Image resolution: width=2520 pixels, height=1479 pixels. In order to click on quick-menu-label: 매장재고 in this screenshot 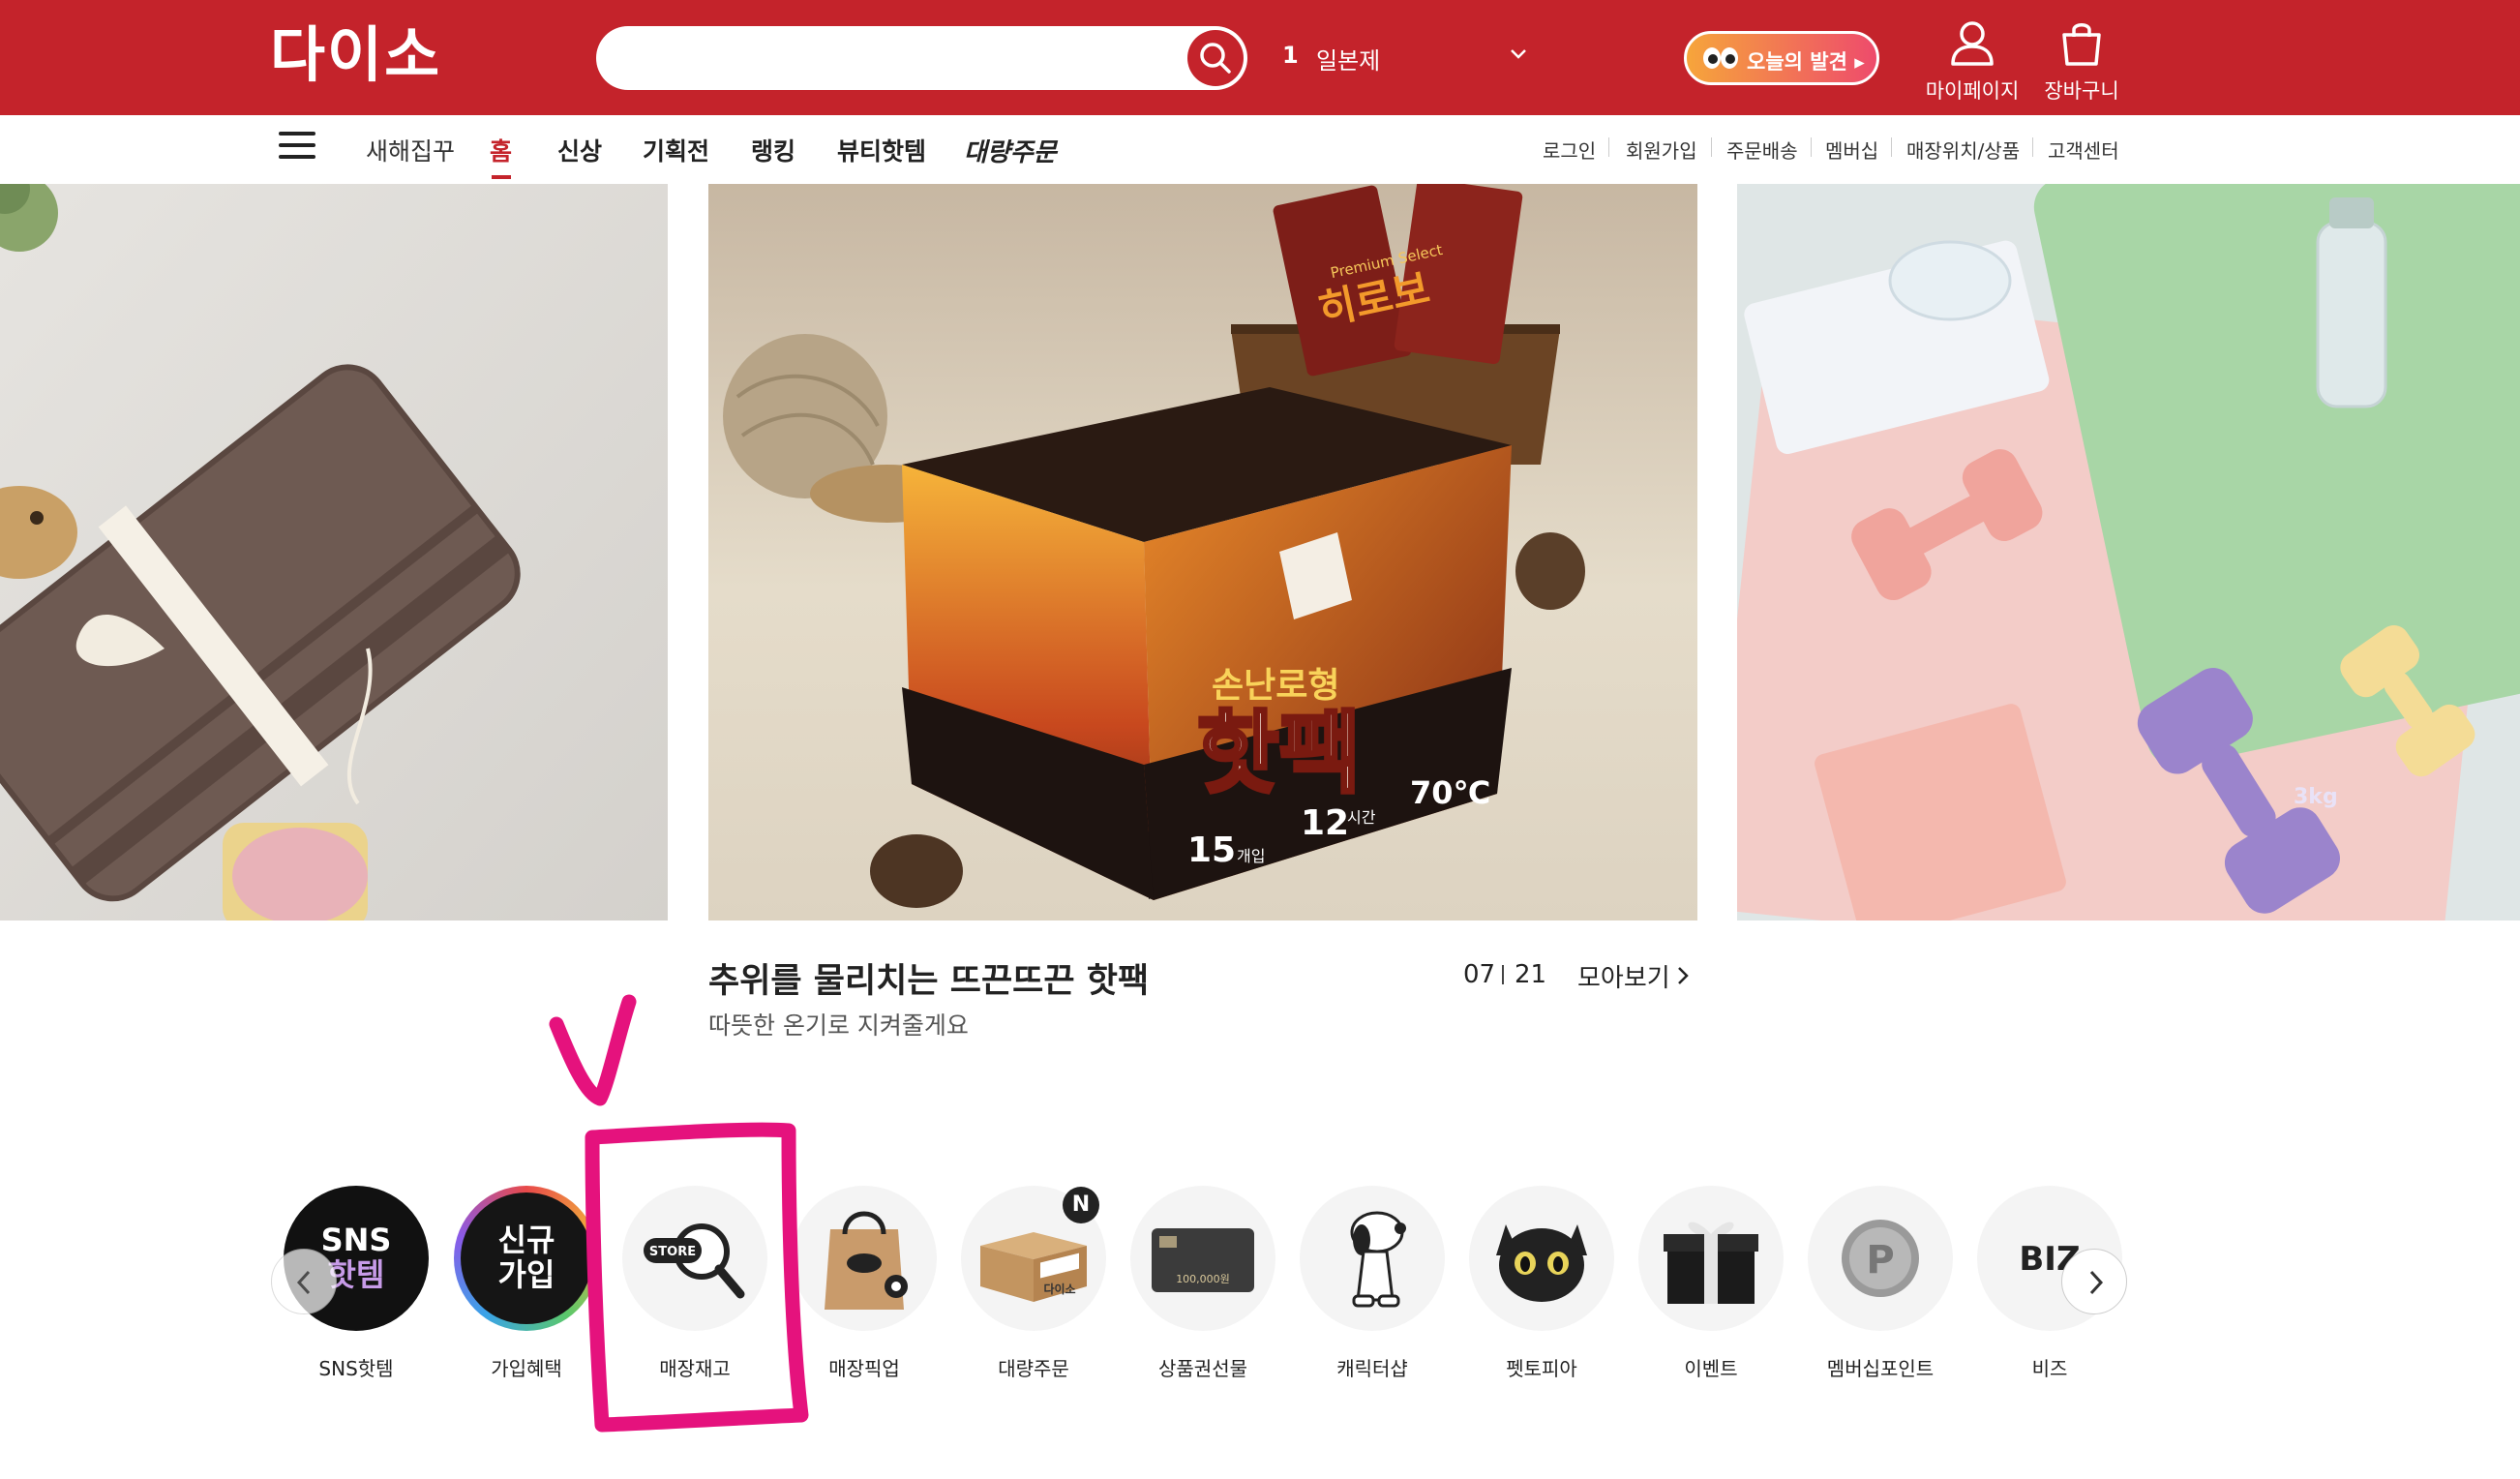, I will do `click(695, 1368)`.